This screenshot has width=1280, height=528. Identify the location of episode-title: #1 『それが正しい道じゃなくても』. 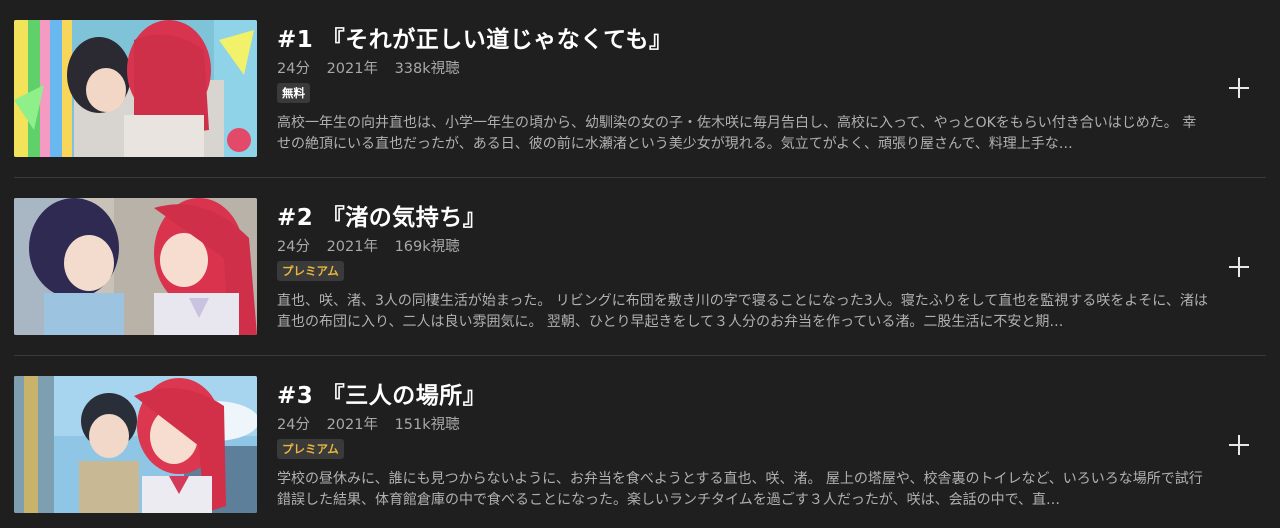
(474, 37).